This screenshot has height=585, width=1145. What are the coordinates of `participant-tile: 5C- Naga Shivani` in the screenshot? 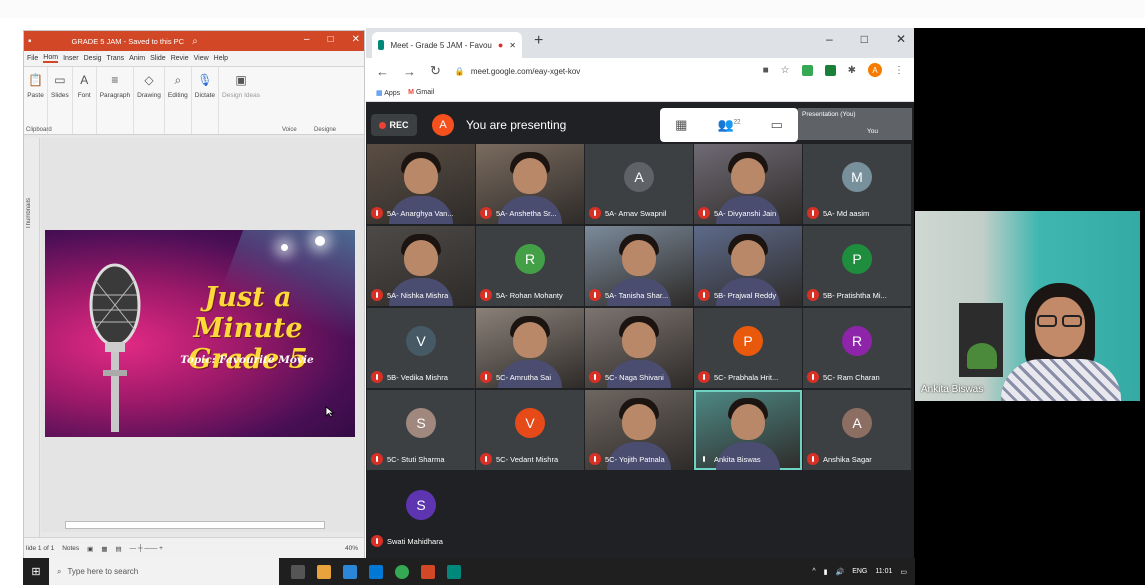 It's located at (639, 348).